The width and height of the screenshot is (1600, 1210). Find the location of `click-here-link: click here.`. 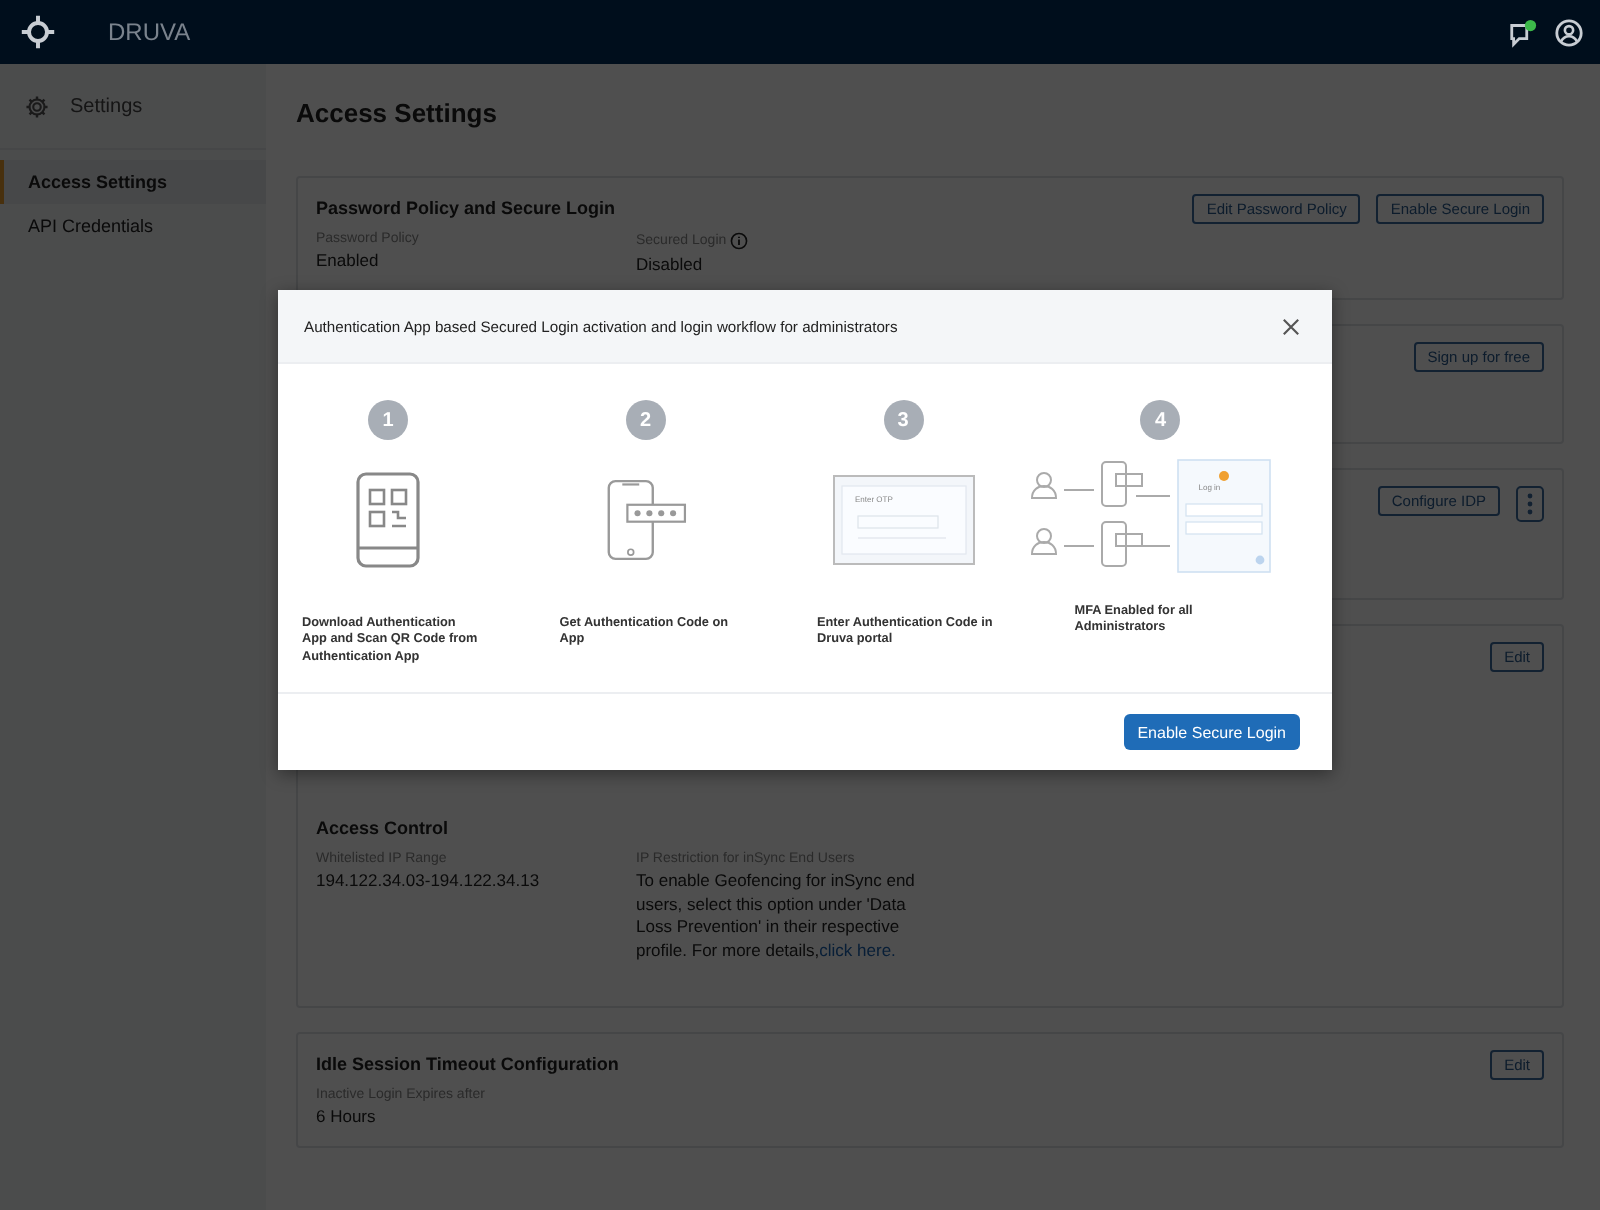

click-here-link: click here. is located at coordinates (857, 949).